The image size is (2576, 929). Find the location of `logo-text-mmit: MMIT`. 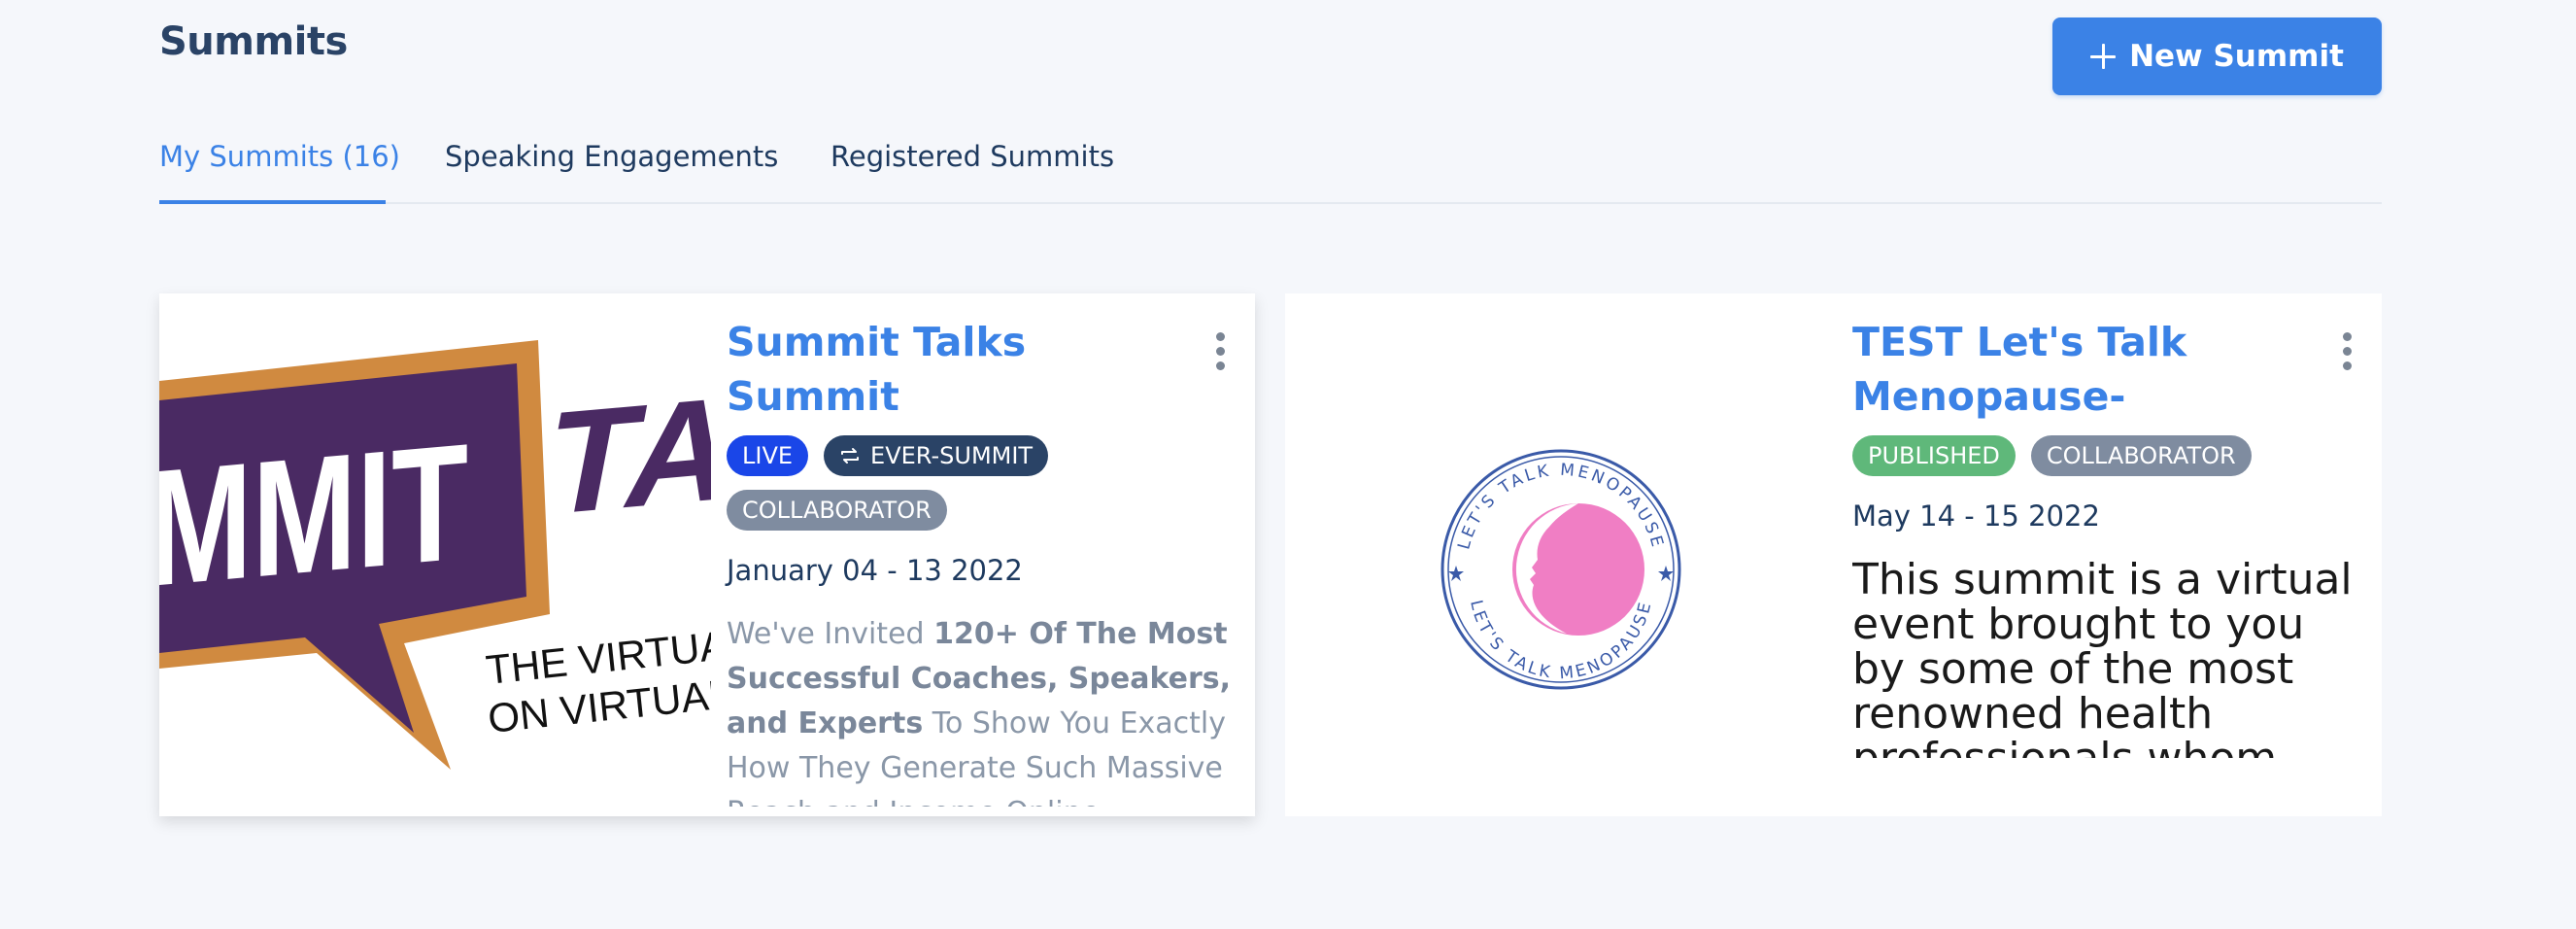

logo-text-mmit: MMIT is located at coordinates (313, 515).